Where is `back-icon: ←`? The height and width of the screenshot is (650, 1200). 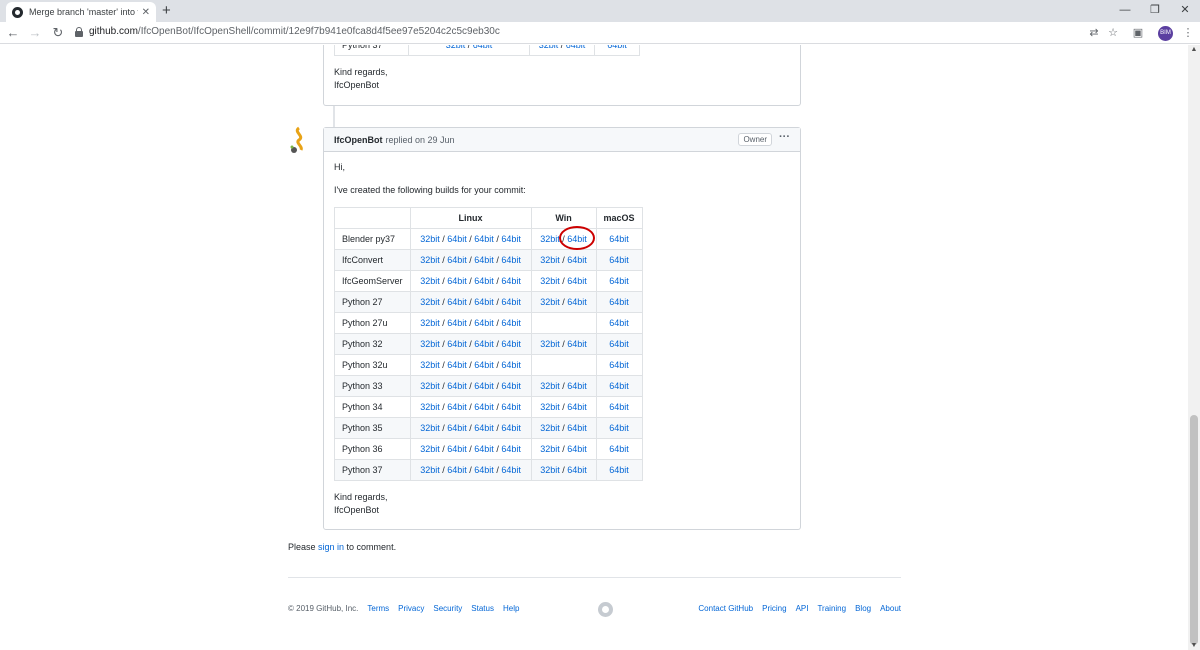 back-icon: ← is located at coordinates (13, 33).